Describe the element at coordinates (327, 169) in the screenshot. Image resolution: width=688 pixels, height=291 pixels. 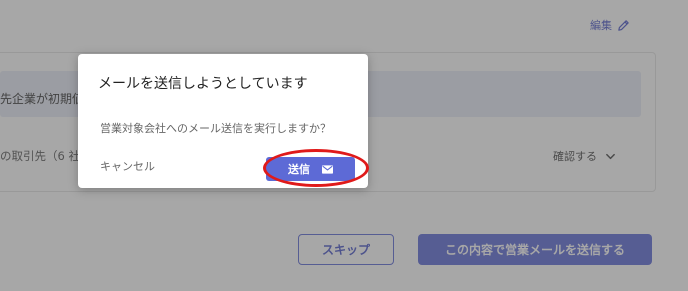
I see `envelope-icon` at that location.